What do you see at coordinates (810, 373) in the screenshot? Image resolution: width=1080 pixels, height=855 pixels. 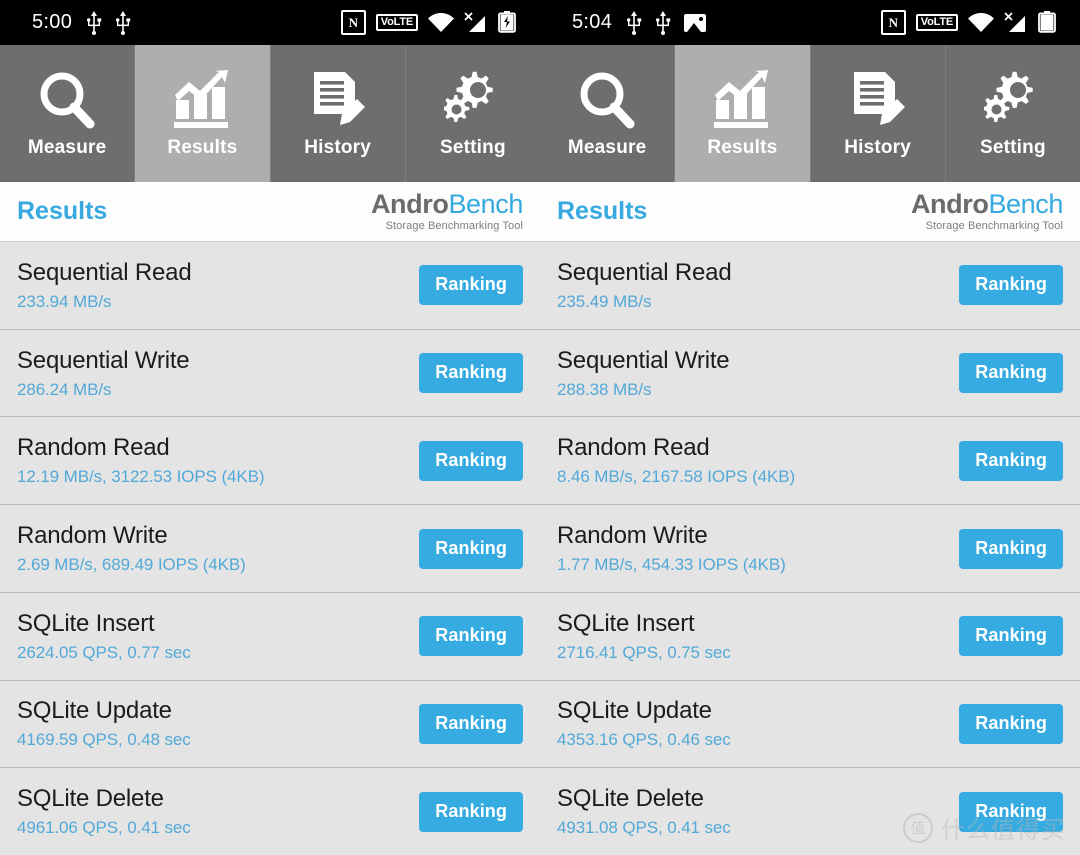 I see `benchmark-row: Sequential Write 288.38 MB/s Ranking` at bounding box center [810, 373].